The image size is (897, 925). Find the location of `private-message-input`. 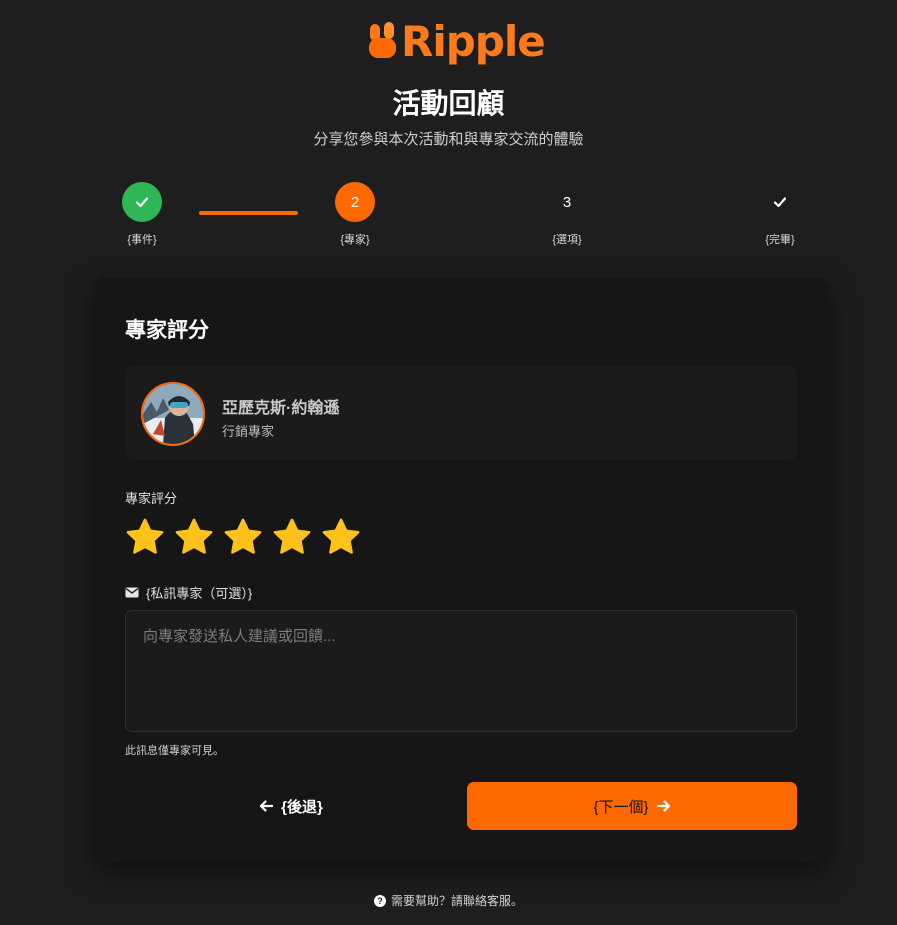

private-message-input is located at coordinates (461, 671).